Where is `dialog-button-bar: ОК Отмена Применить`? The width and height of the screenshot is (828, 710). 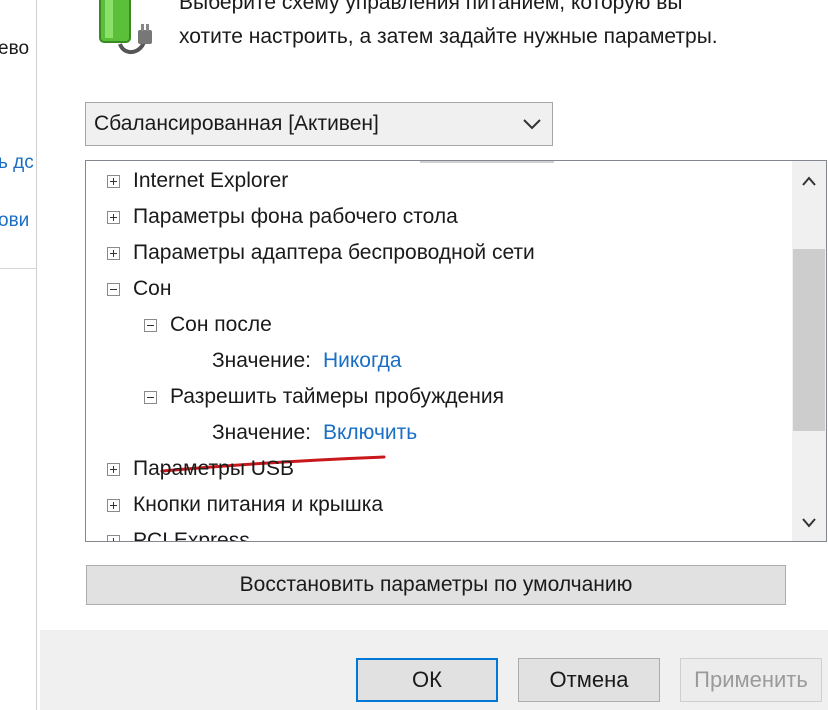
dialog-button-bar: ОК Отмена Применить is located at coordinates (434, 670).